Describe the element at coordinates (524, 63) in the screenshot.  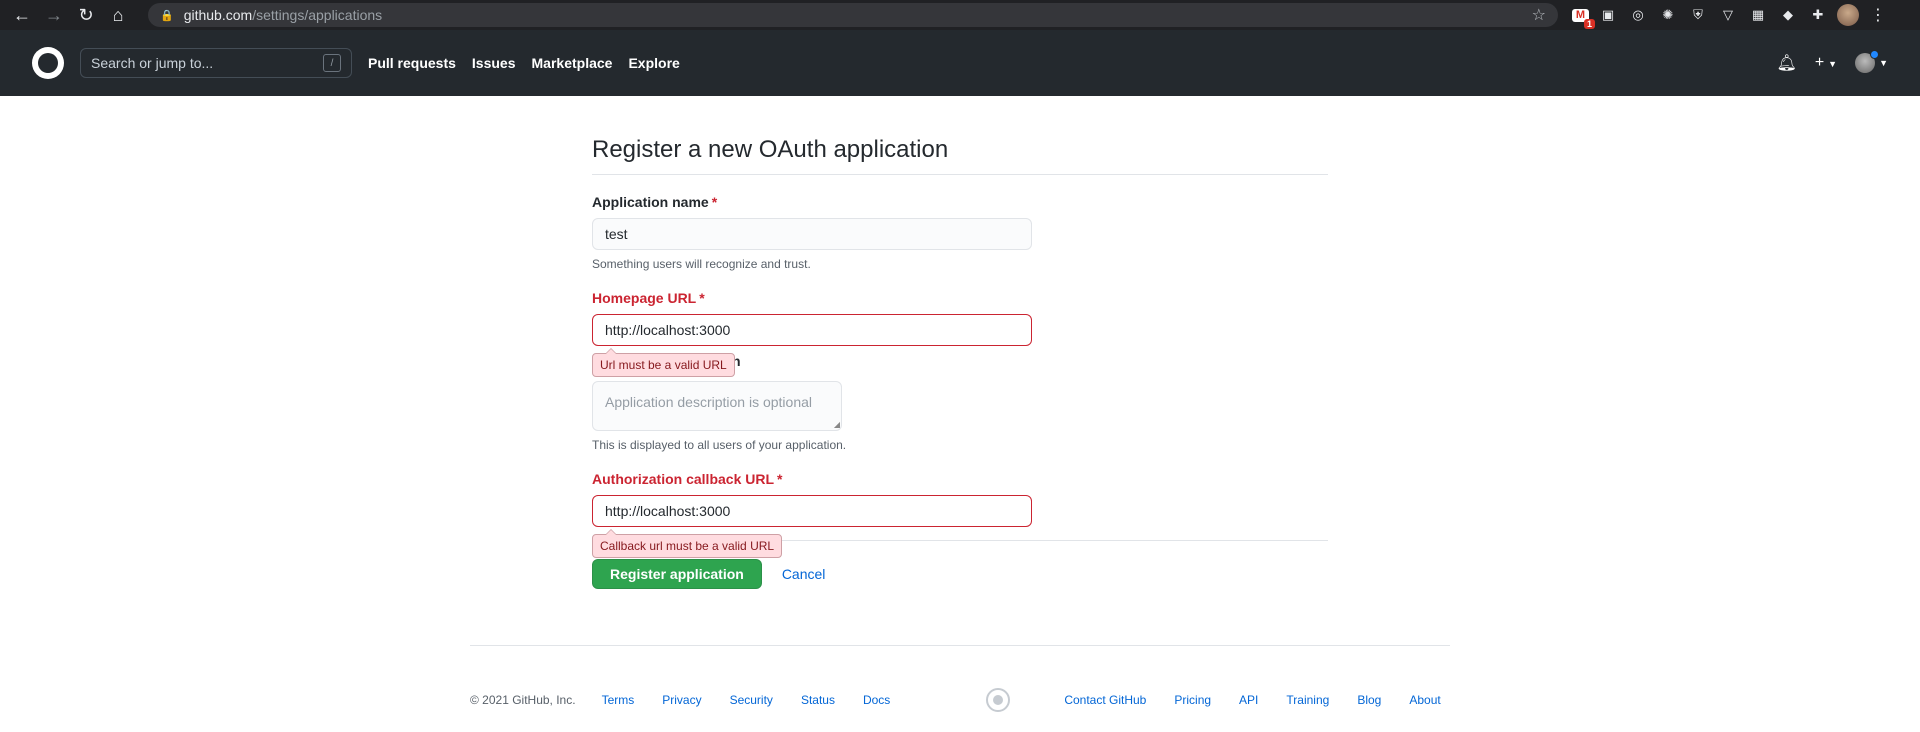
I see `header-nav: Pull requests Issues Marketplace Explore` at that location.